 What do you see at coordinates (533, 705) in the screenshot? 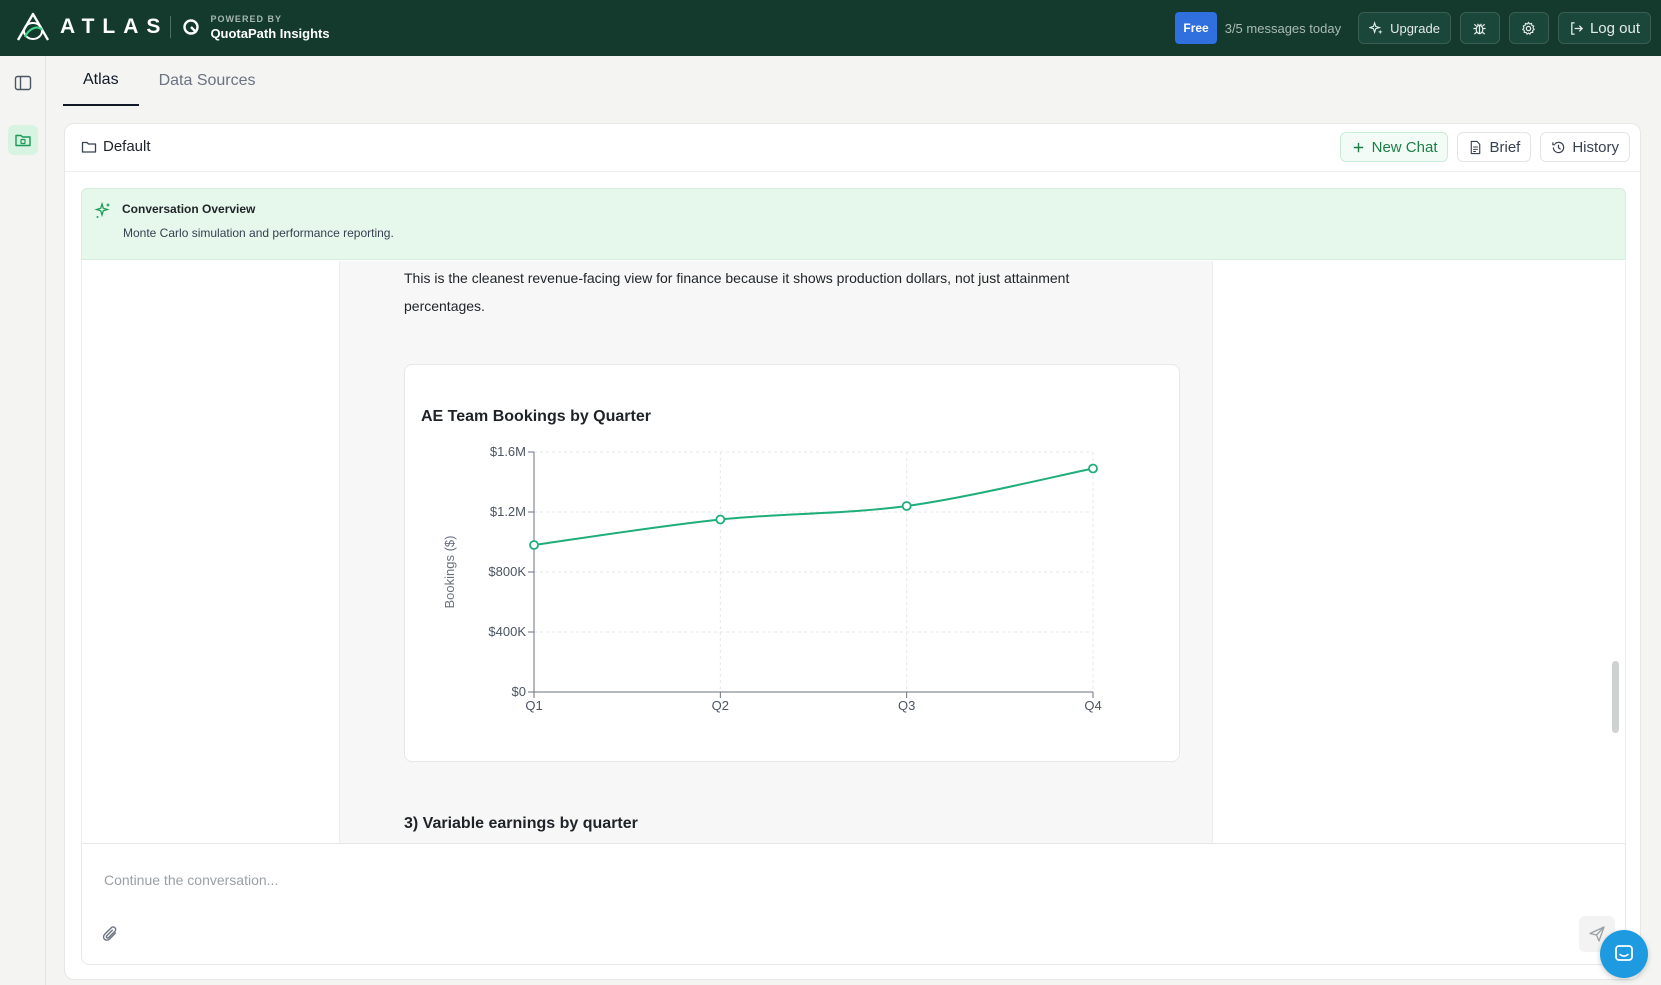
I see `x-tick-label: Q1` at bounding box center [533, 705].